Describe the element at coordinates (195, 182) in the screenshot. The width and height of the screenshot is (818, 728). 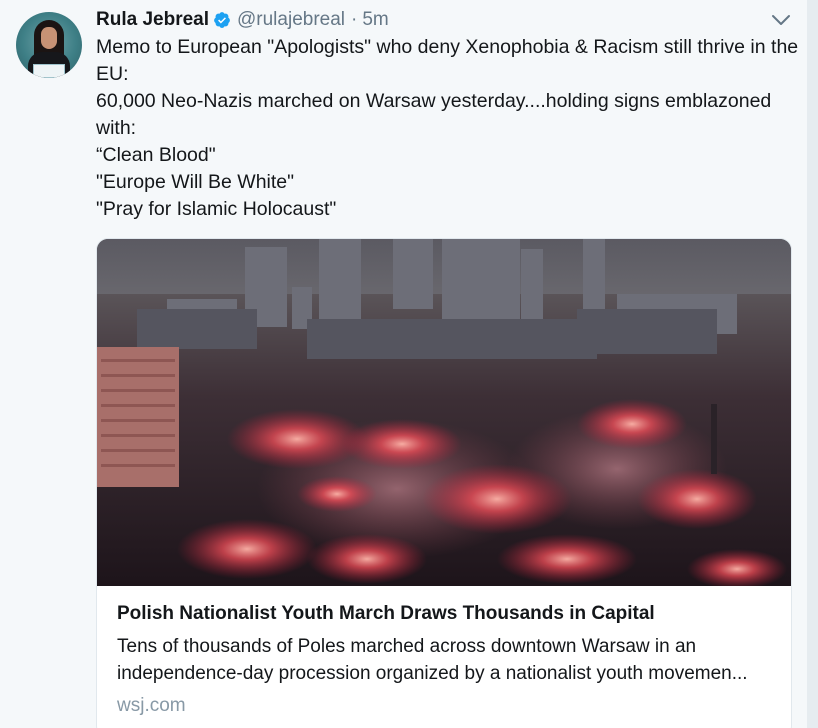
I see `tweet-text-line: "Europe Will Be White"` at that location.